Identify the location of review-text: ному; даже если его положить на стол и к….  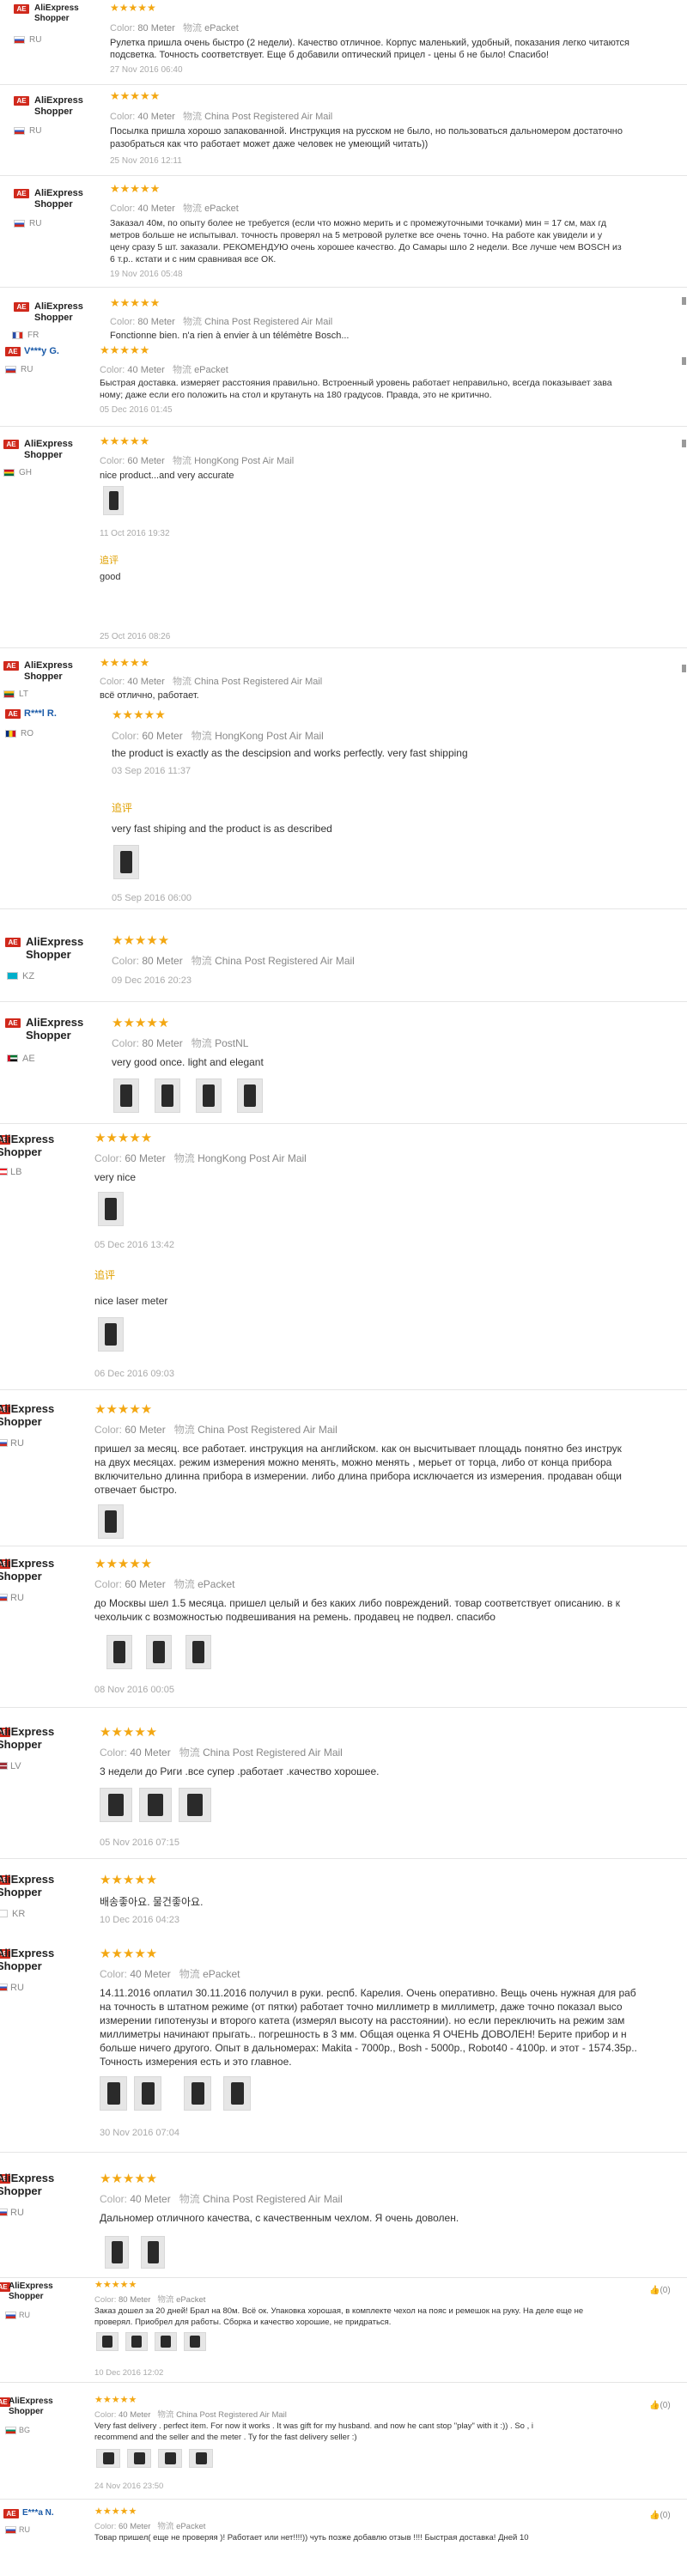
(296, 395).